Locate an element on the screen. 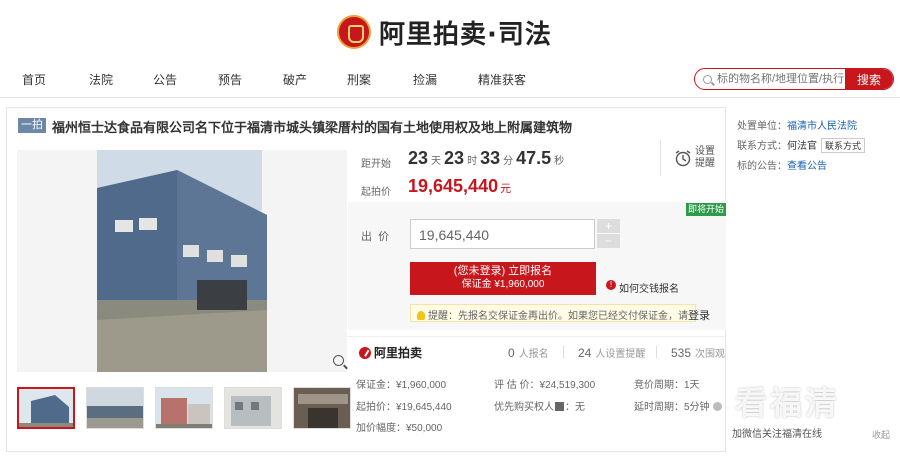 The height and width of the screenshot is (461, 900). set-reminder: 设置 提醒 is located at coordinates (694, 158).